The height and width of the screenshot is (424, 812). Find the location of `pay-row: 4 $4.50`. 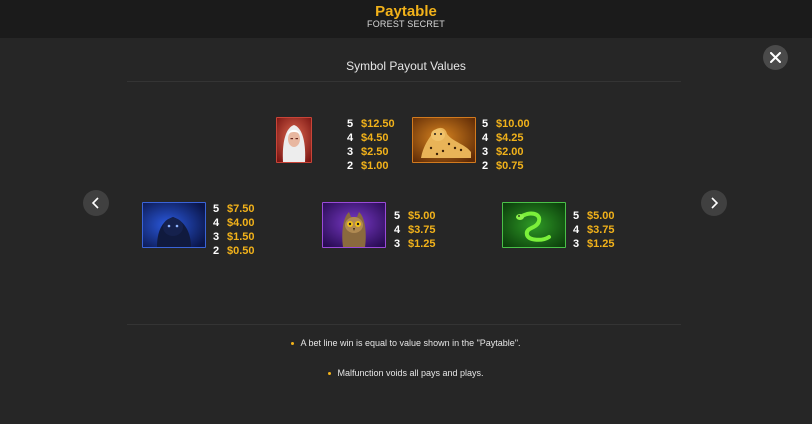

pay-row: 4 $4.50 is located at coordinates (368, 138).